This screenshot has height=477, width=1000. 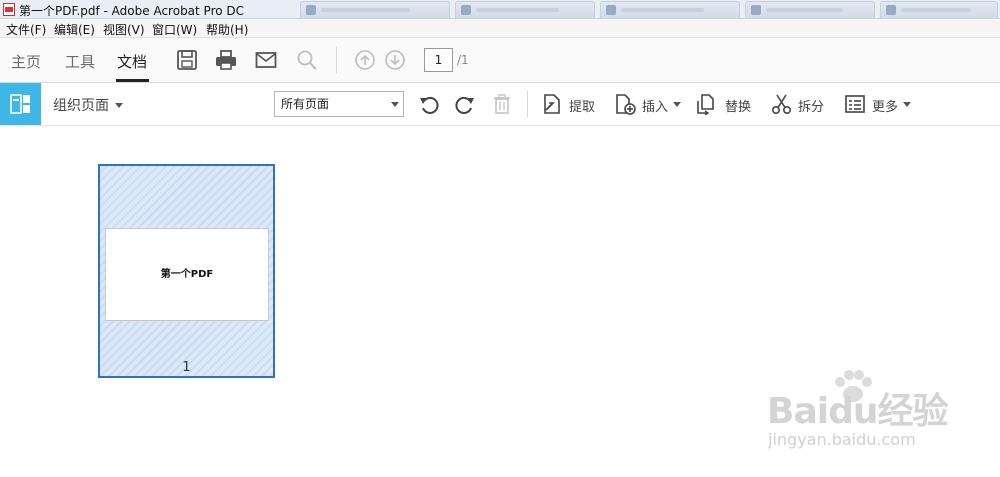 What do you see at coordinates (463, 60) in the screenshot?
I see `page-total: /1` at bounding box center [463, 60].